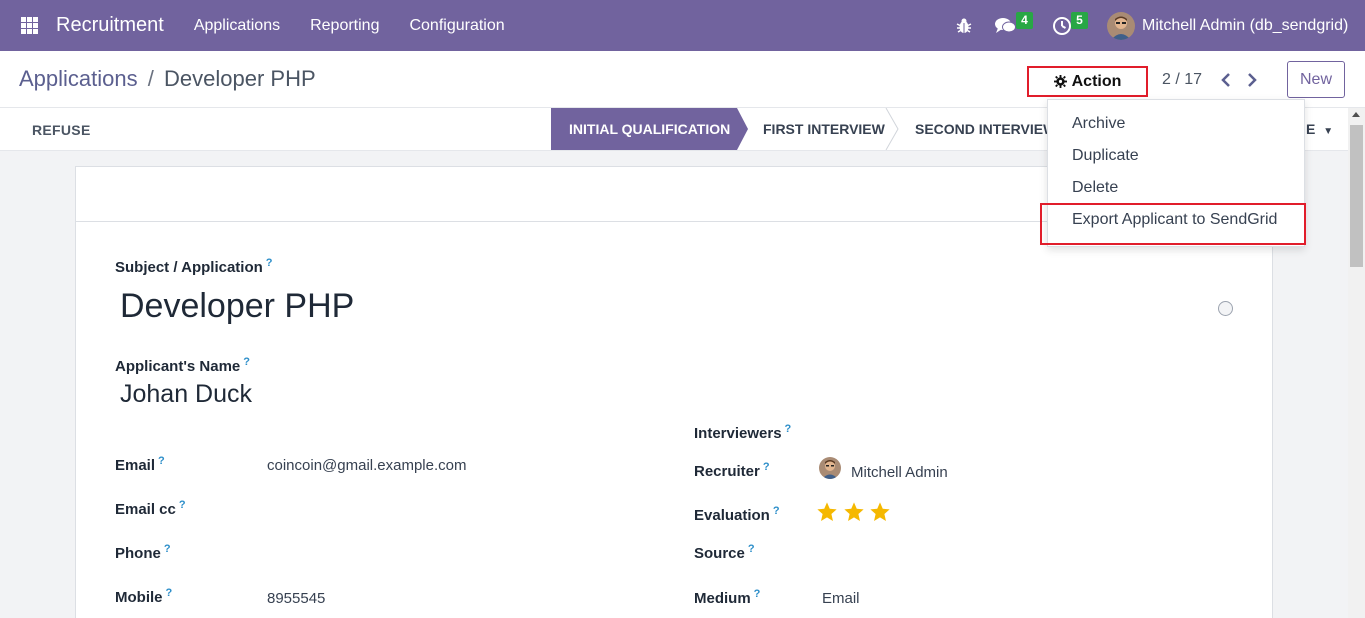  What do you see at coordinates (1245, 26) in the screenshot?
I see `user-menu-name: Mitchell Admin (db_sendgrid)` at bounding box center [1245, 26].